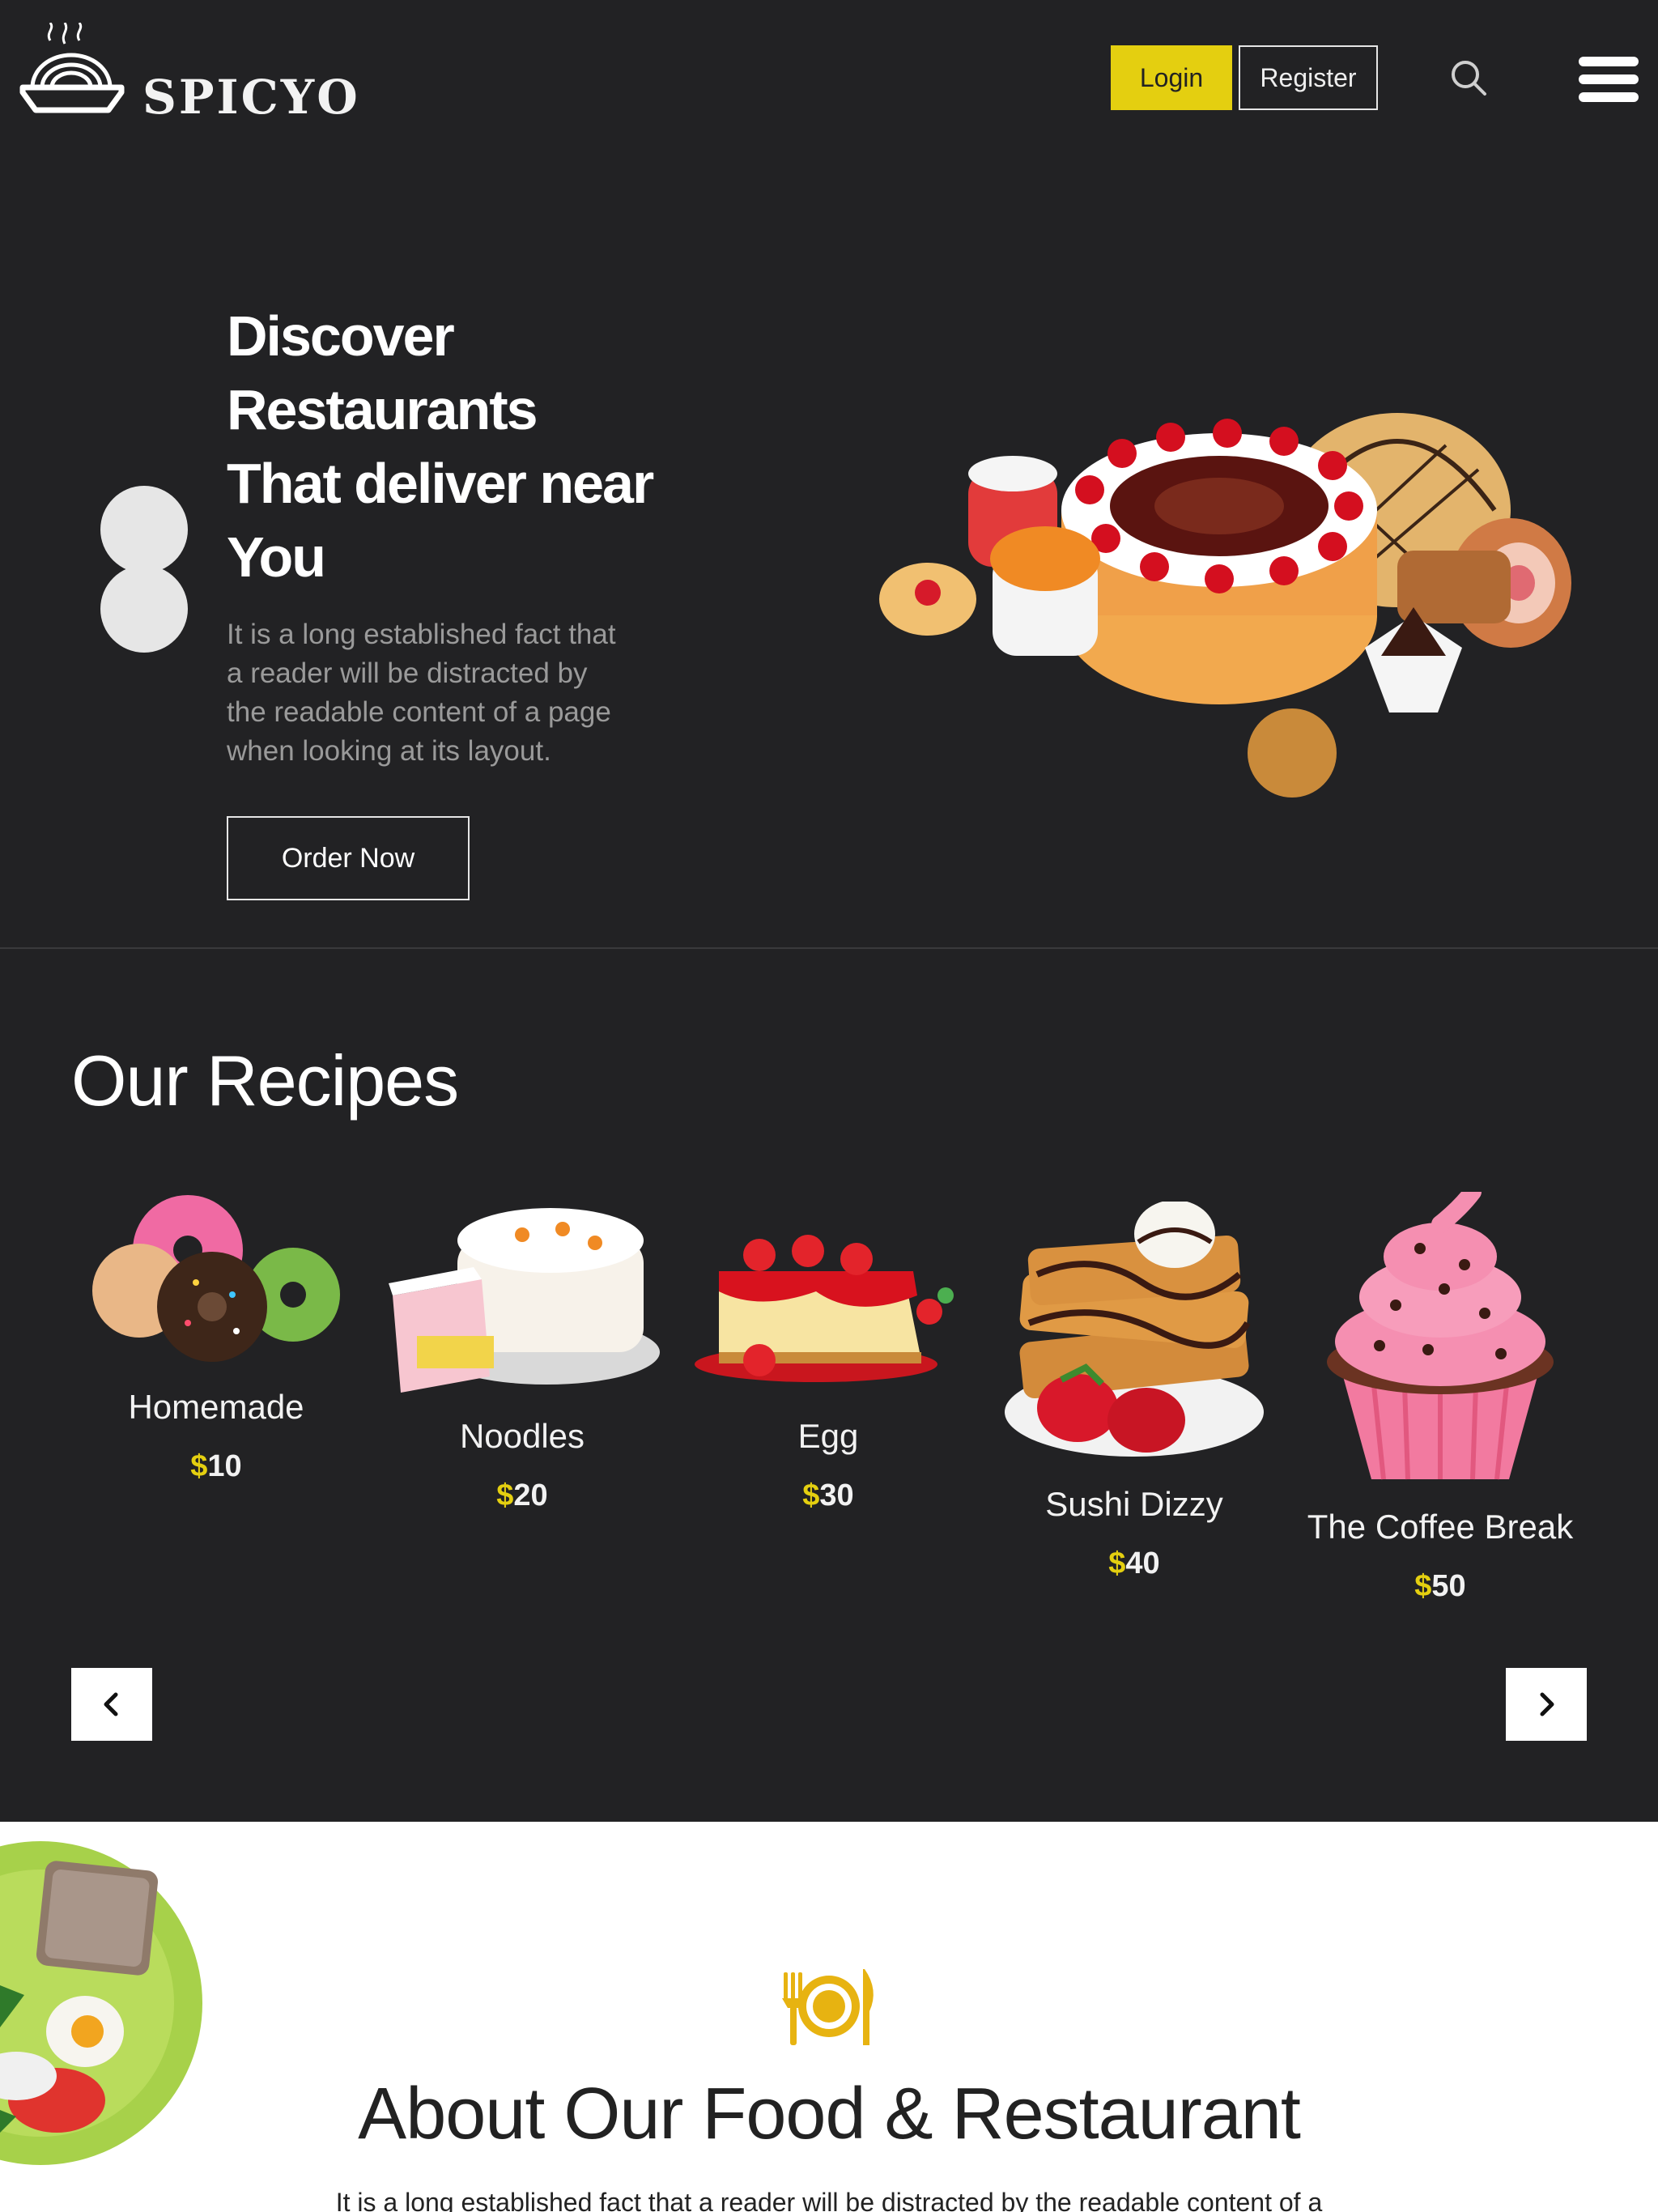 The width and height of the screenshot is (1658, 2212). What do you see at coordinates (265, 1080) in the screenshot?
I see `recipes-title: Our Recipes` at bounding box center [265, 1080].